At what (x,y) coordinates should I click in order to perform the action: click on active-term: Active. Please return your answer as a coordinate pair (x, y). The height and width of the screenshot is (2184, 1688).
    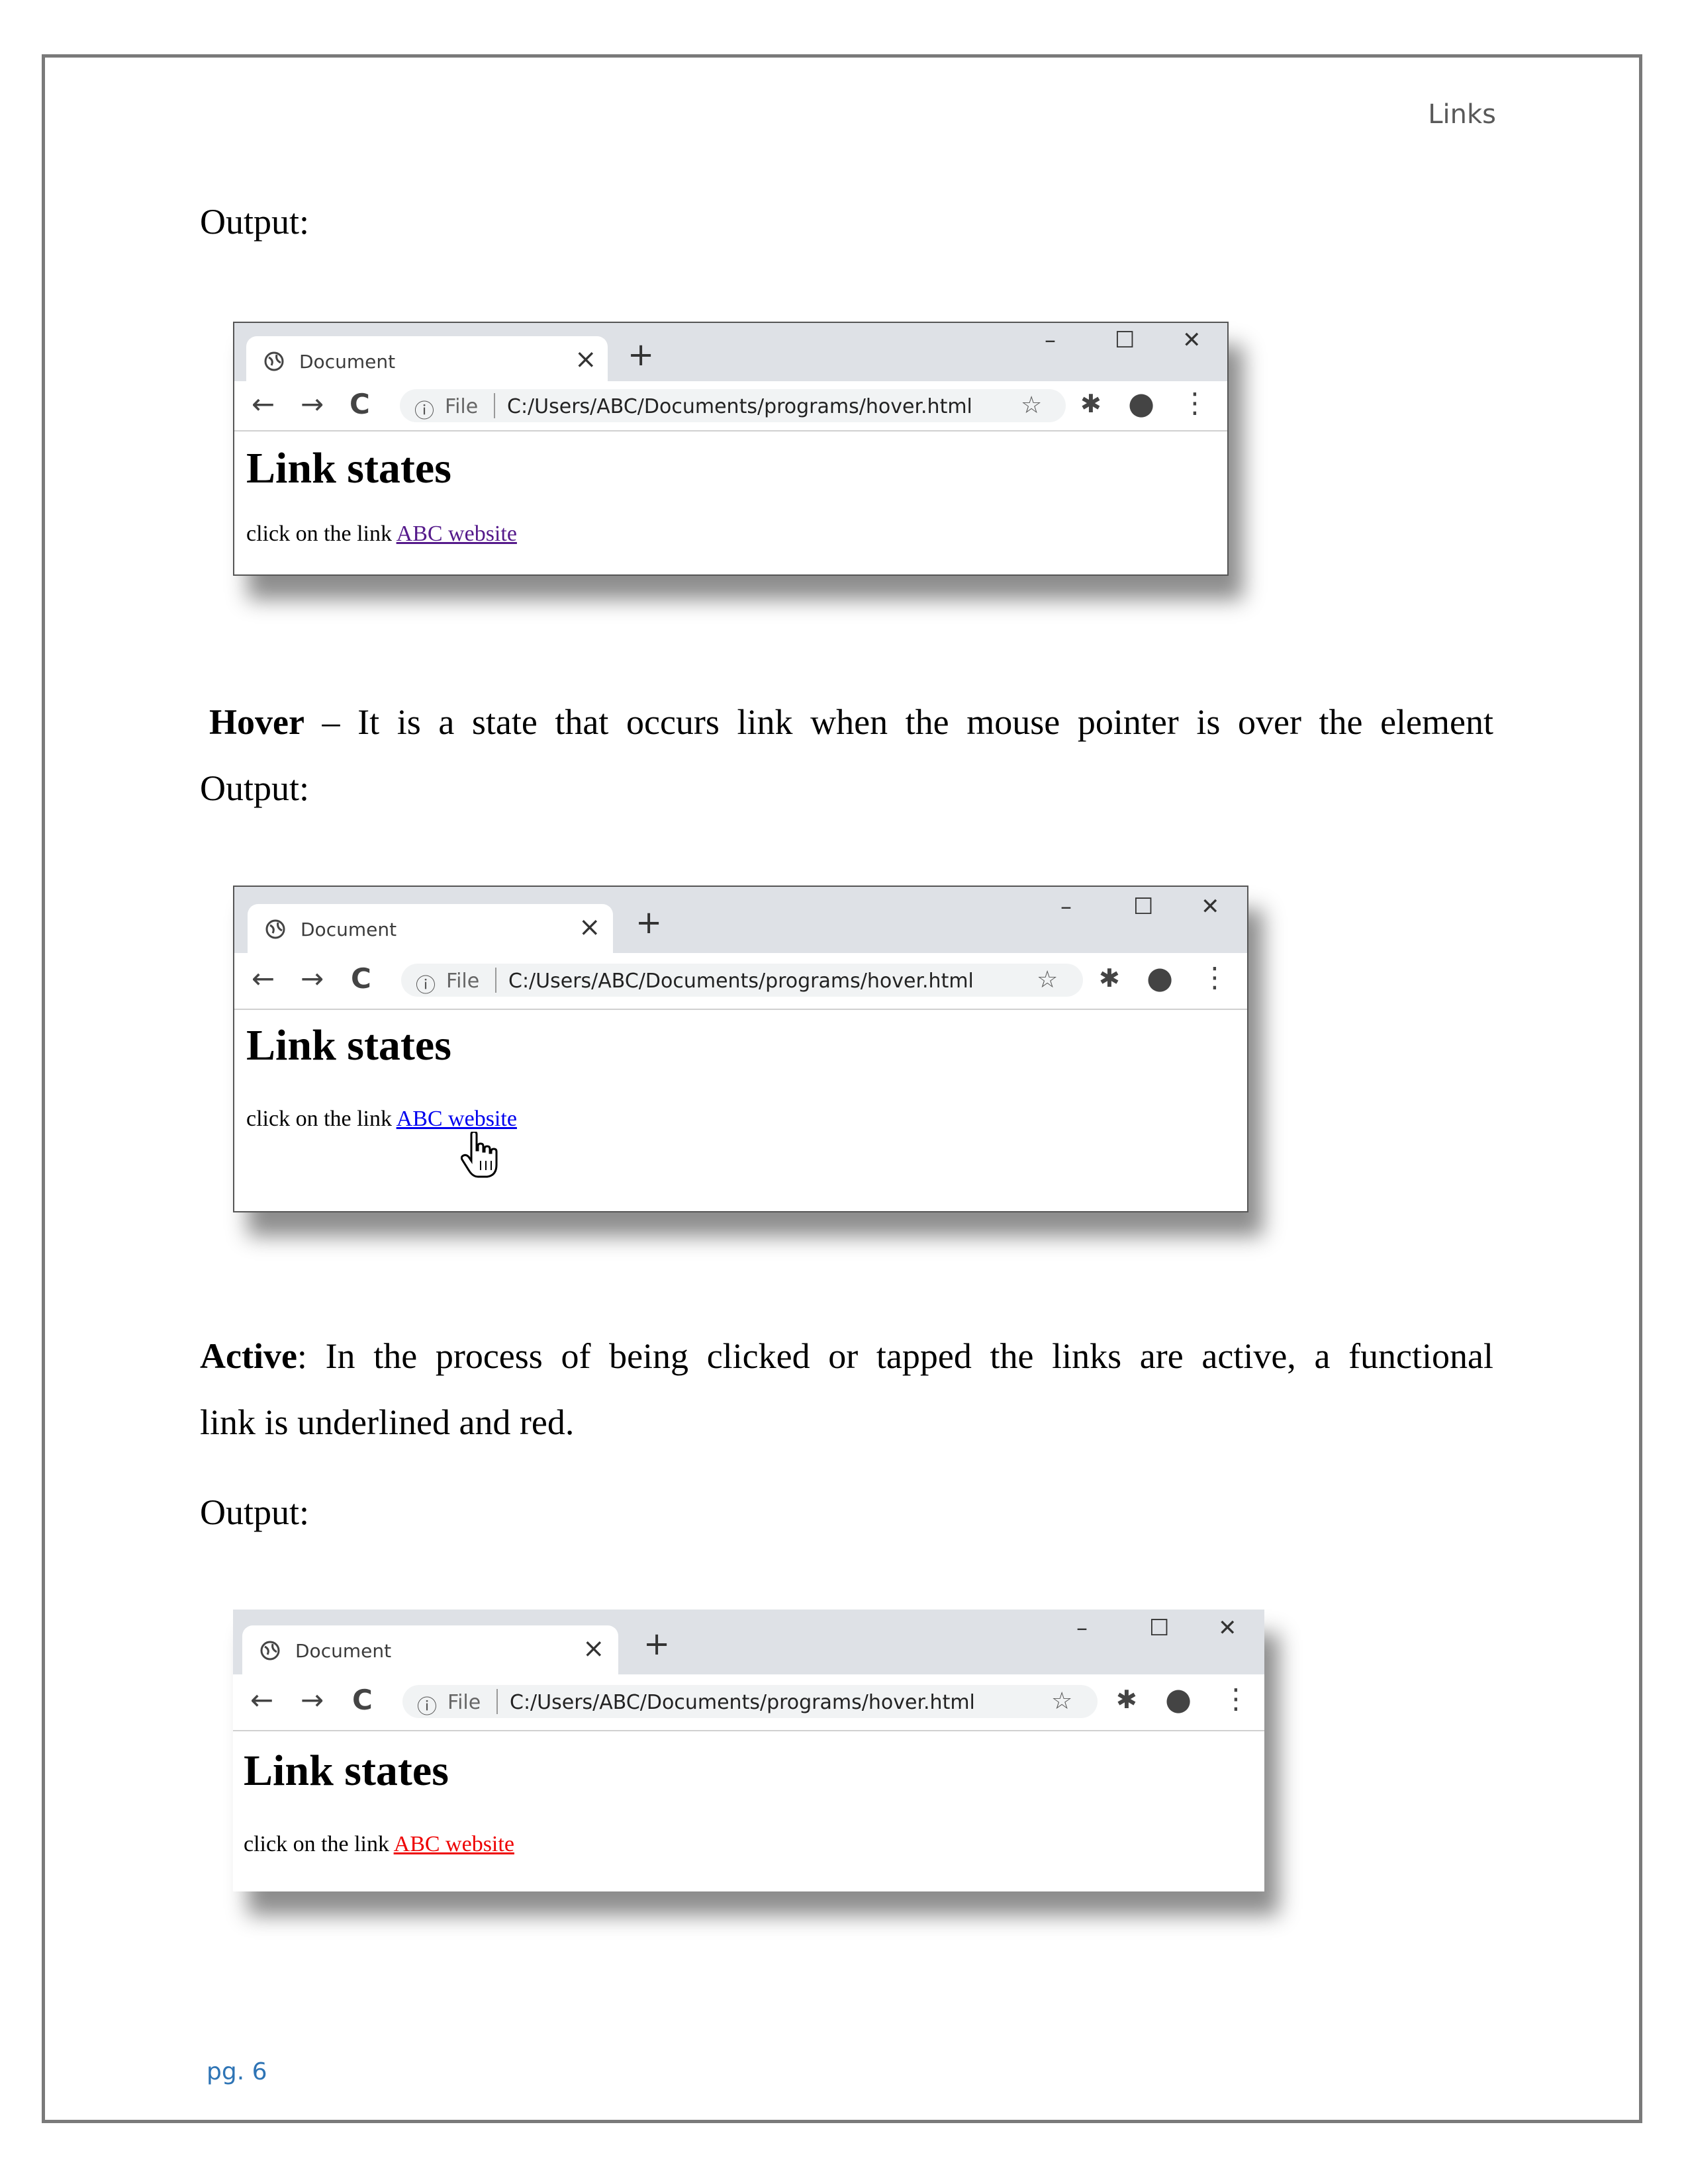
    Looking at the image, I should click on (248, 1356).